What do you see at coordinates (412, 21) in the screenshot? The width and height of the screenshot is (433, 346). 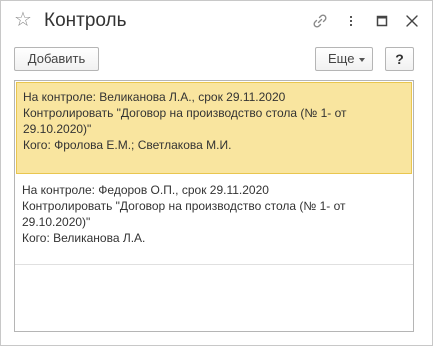 I see `close-icon` at bounding box center [412, 21].